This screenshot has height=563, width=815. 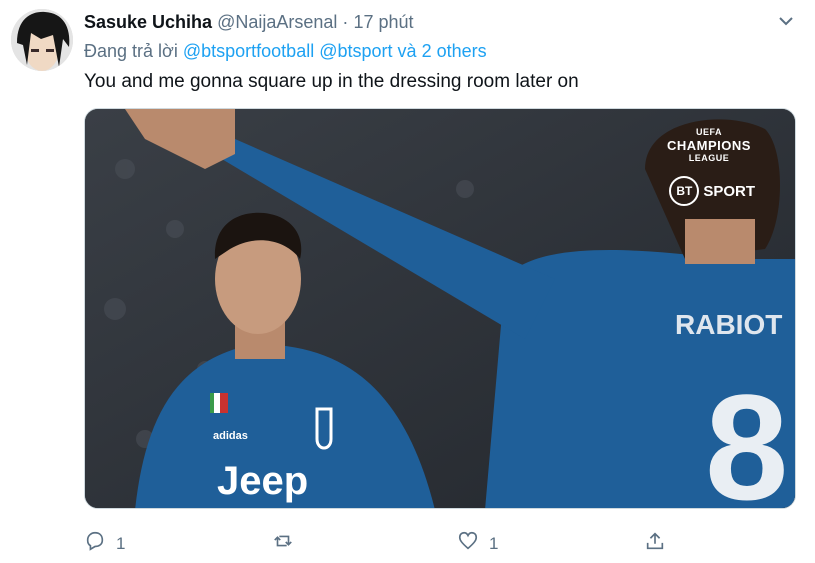 What do you see at coordinates (786, 21) in the screenshot?
I see `chevron-down-icon` at bounding box center [786, 21].